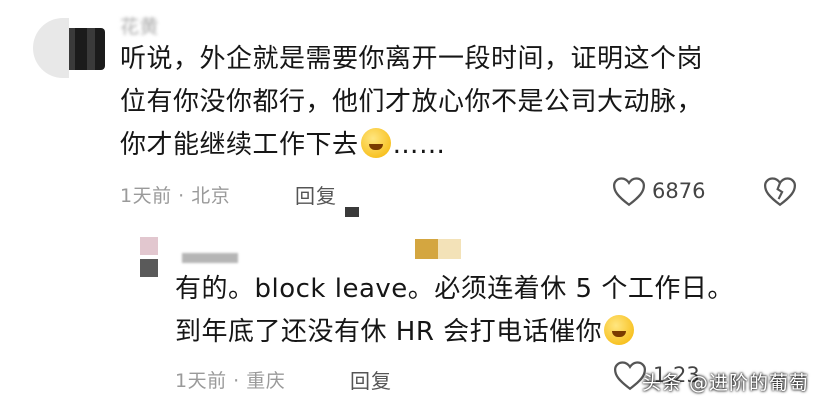 This screenshot has height=404, width=828. I want to click on comment-like-button: 6876, so click(667, 193).